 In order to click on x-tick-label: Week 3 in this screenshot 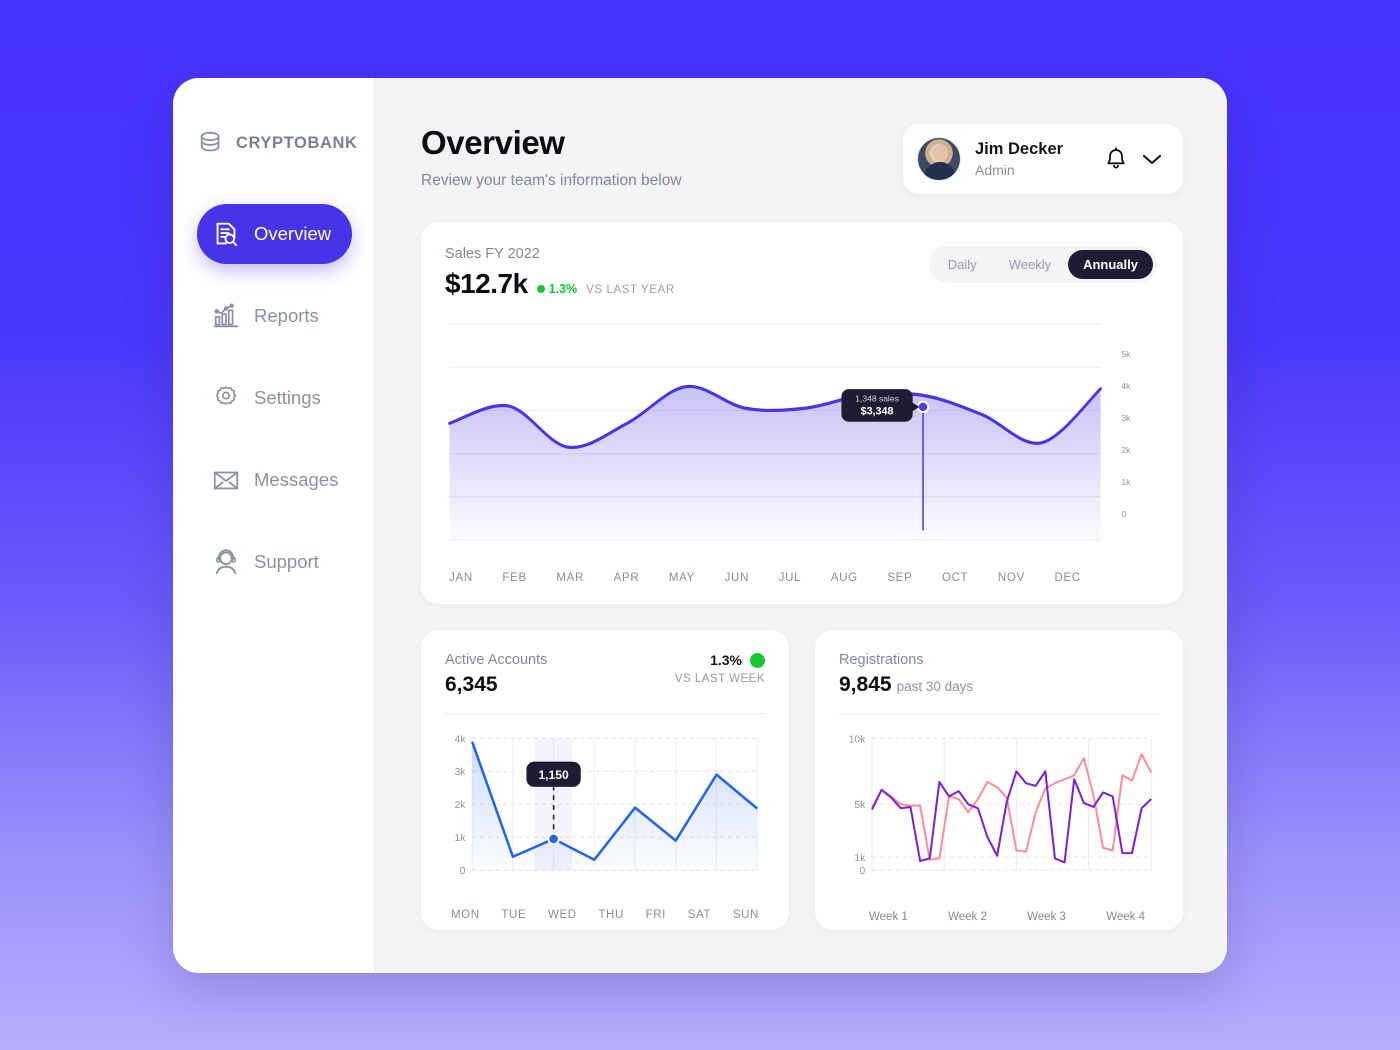, I will do `click(1046, 917)`.